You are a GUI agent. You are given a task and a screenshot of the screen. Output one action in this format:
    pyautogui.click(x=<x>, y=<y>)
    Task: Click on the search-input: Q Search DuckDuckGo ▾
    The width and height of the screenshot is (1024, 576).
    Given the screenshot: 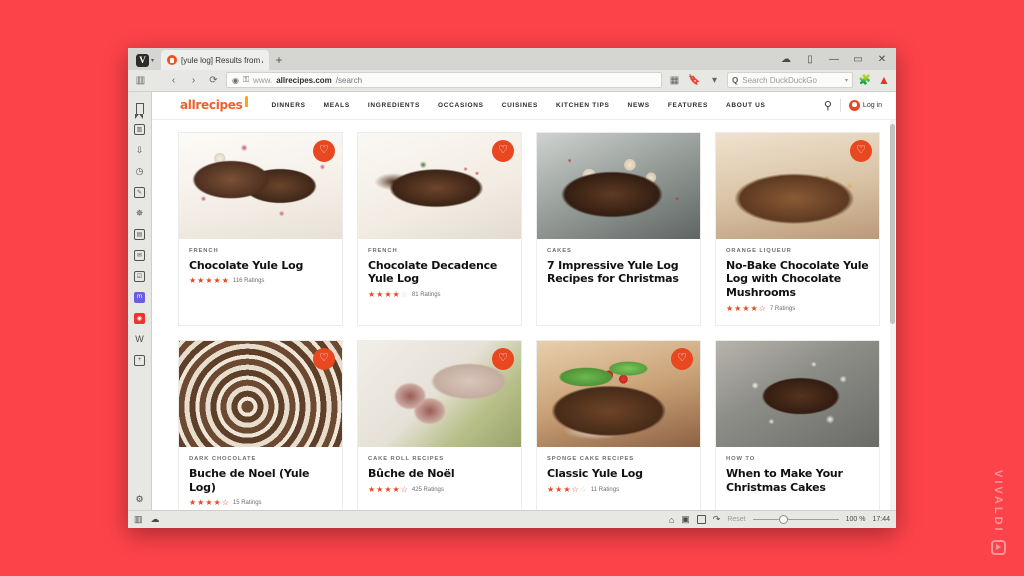 What is the action you would take?
    pyautogui.click(x=790, y=80)
    